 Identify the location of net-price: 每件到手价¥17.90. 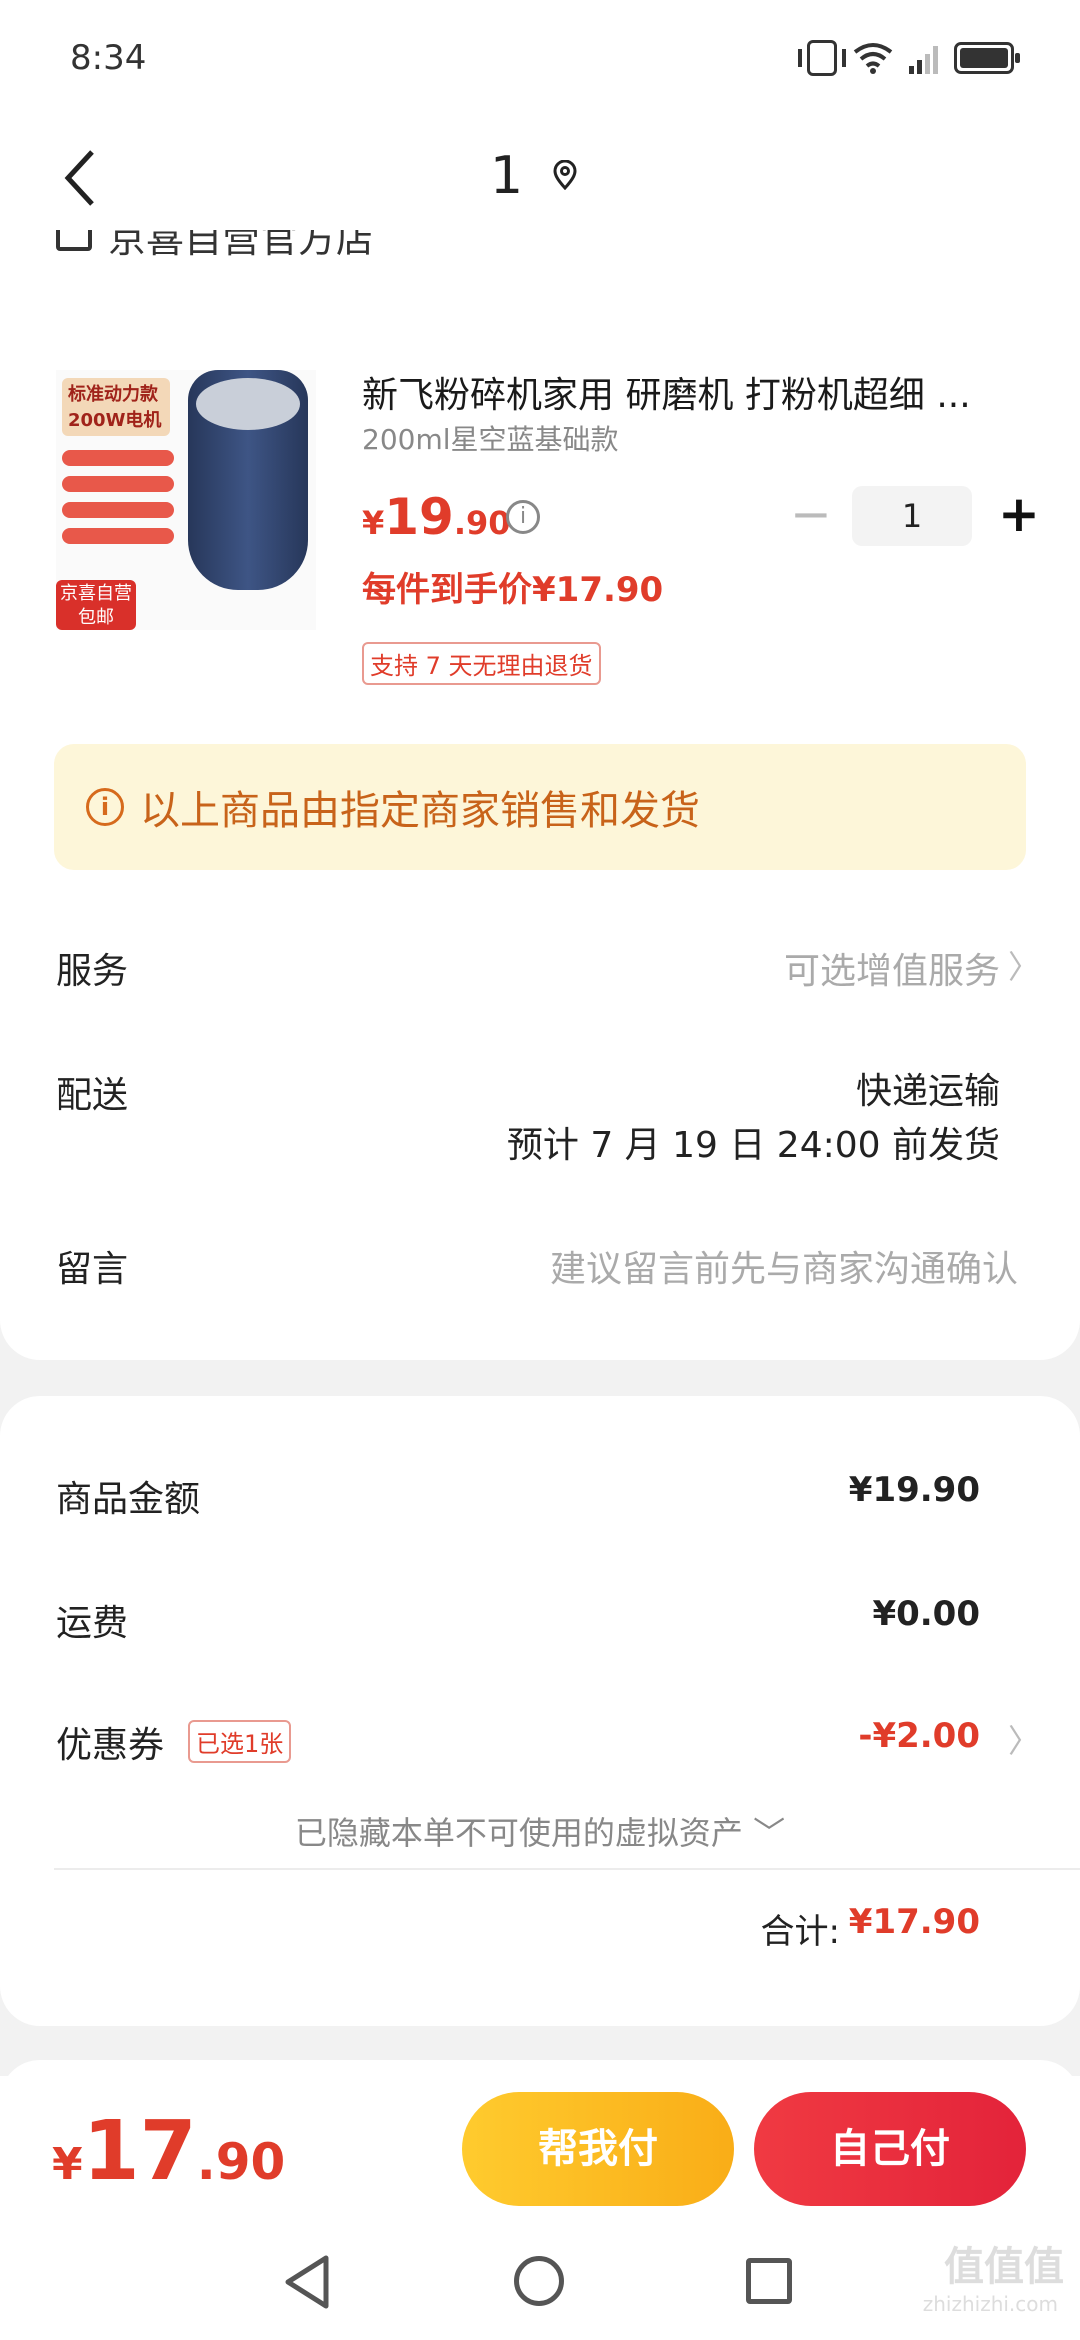
(513, 590).